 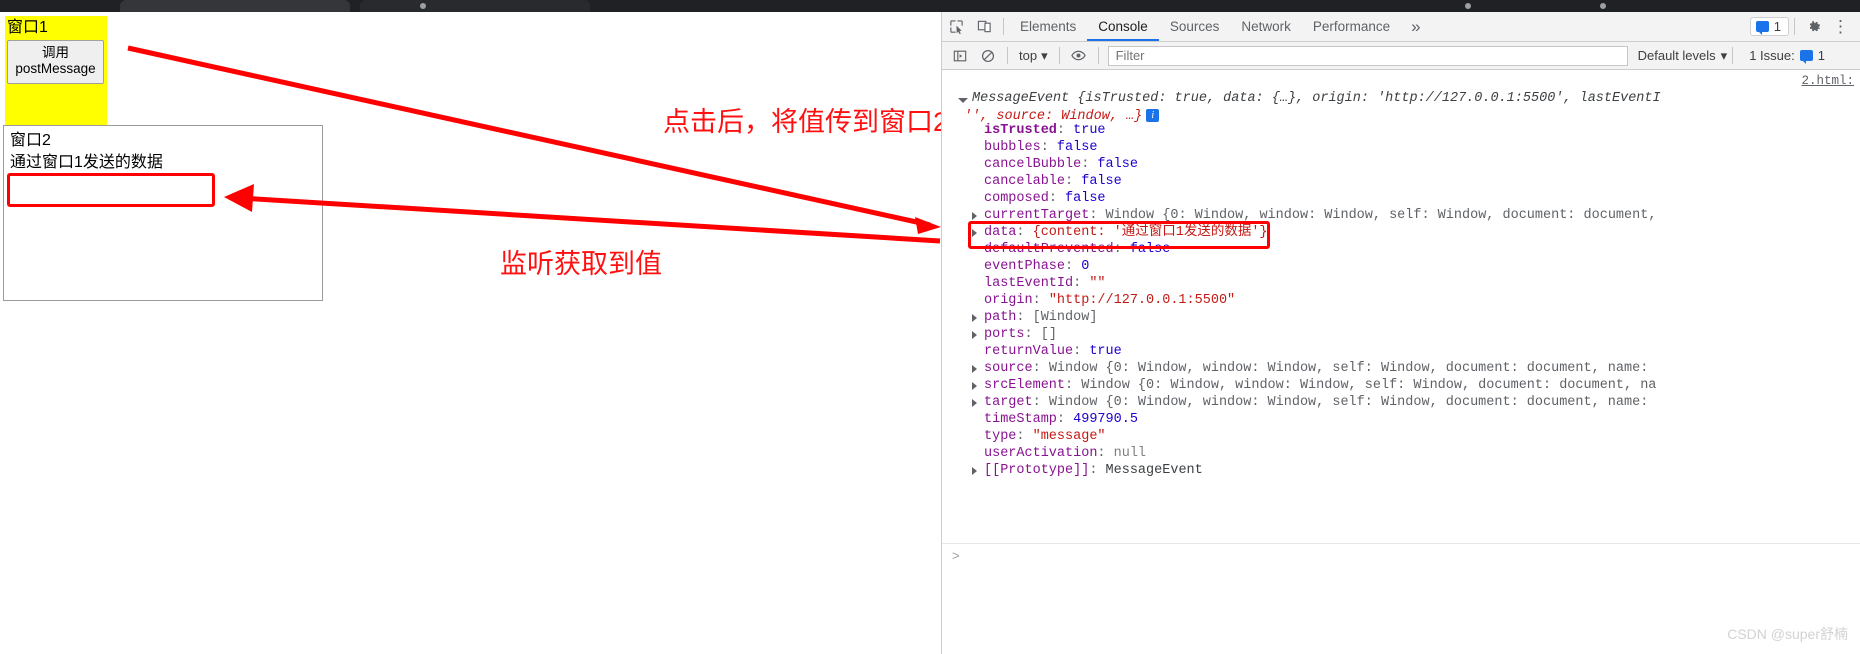 What do you see at coordinates (1004, 334) in the screenshot?
I see `prop-key: ports` at bounding box center [1004, 334].